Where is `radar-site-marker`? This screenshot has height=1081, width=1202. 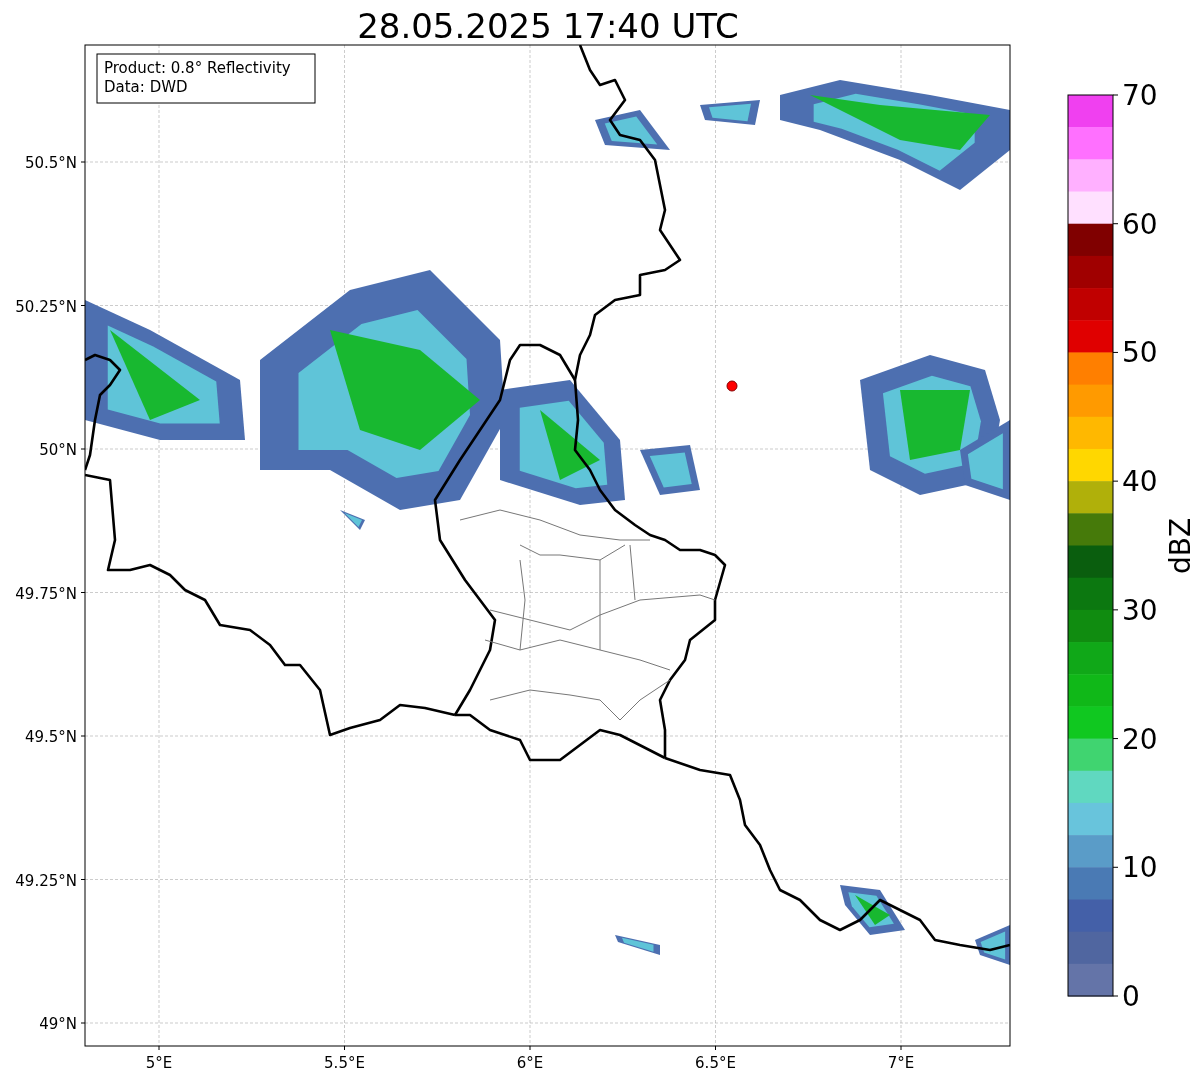
radar-site-marker is located at coordinates (732, 386).